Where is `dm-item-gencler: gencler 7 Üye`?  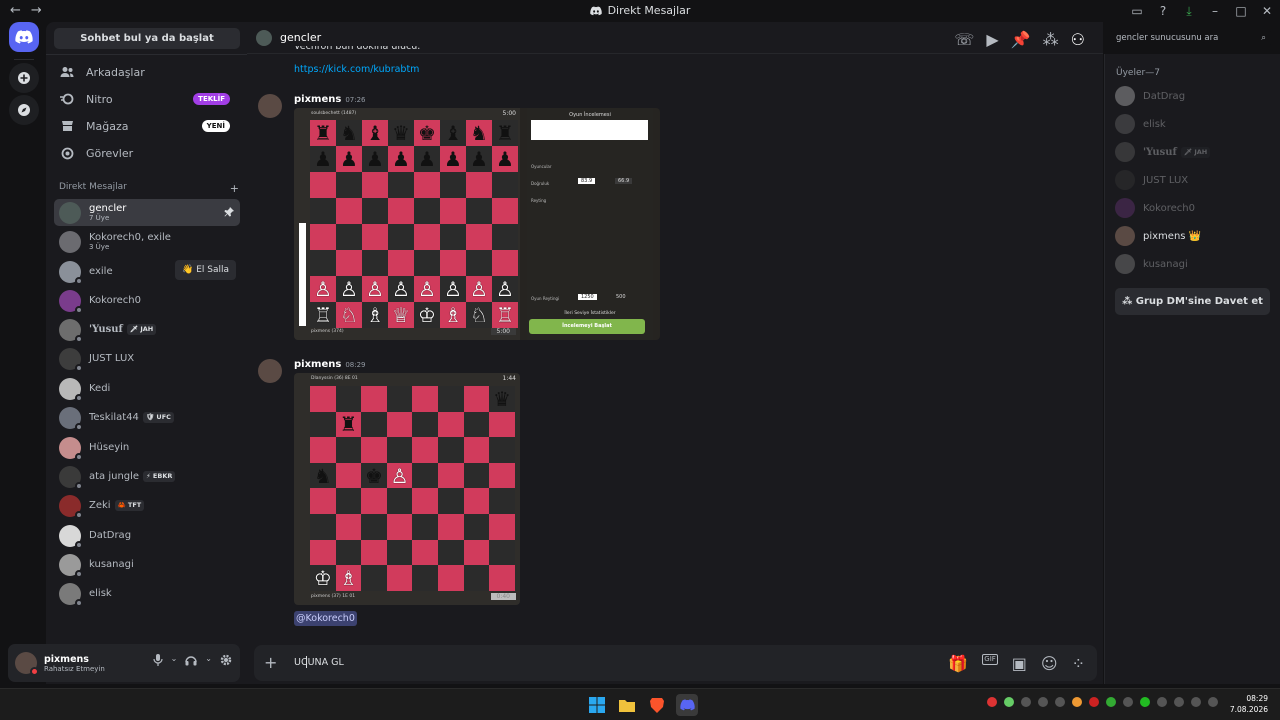
dm-item-gencler: gencler 7 Üye is located at coordinates (147, 212).